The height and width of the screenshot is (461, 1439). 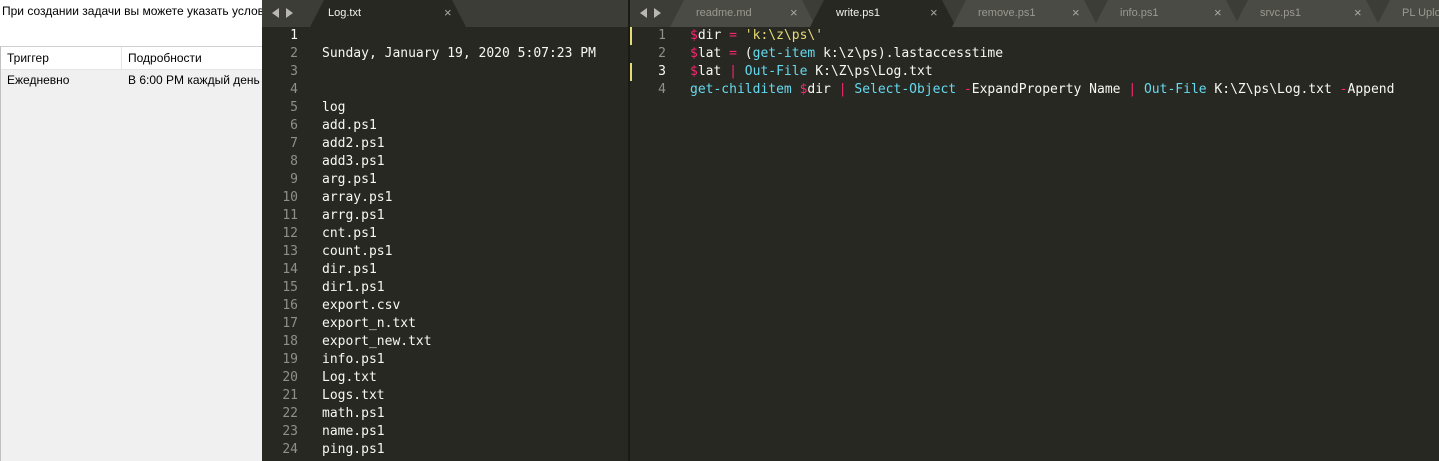 What do you see at coordinates (909, 53) in the screenshot?
I see `code-token: k:\z\ps).lastaccesstime` at bounding box center [909, 53].